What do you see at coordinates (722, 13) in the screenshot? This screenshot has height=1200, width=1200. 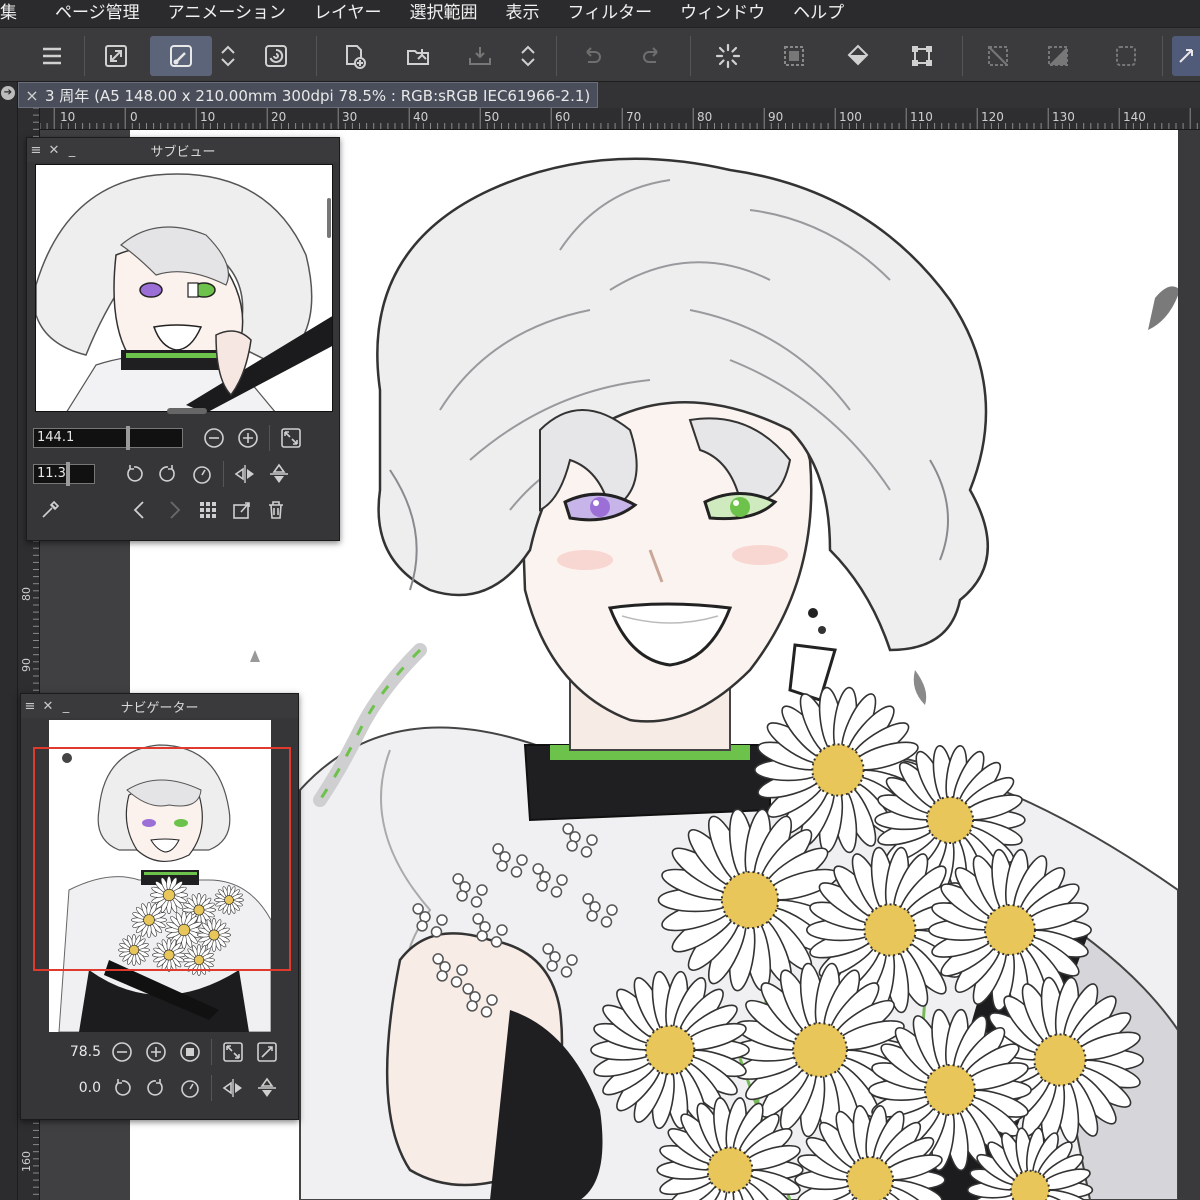 I see `menu-item-window: ウィンドウ` at bounding box center [722, 13].